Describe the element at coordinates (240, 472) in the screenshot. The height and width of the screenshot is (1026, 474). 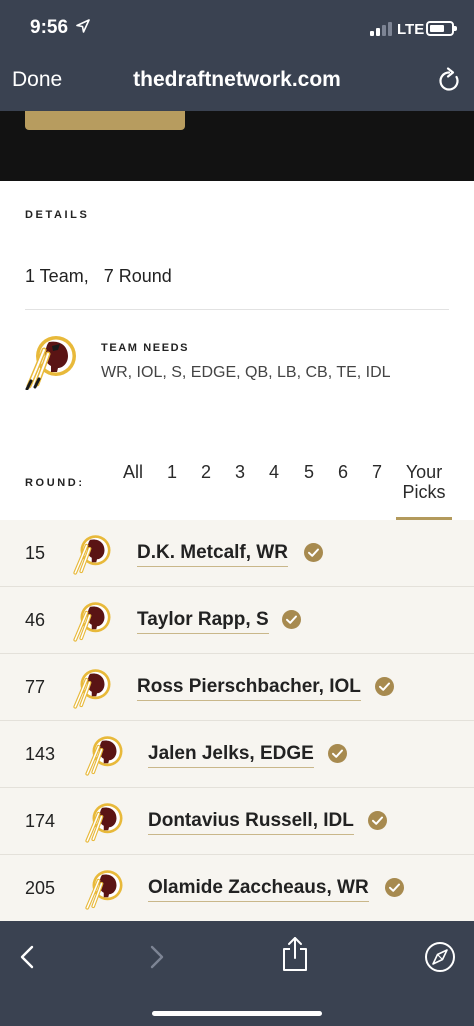
I see `round-tab-3: 3` at that location.